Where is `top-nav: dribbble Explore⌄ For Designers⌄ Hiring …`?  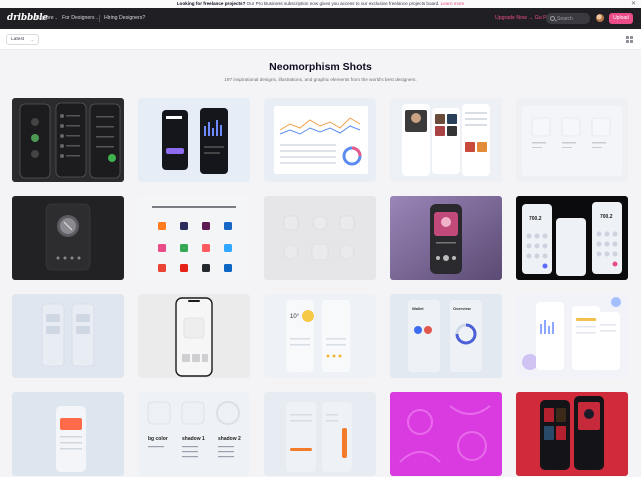
top-nav: dribbble Explore⌄ For Designers⌄ Hiring … is located at coordinates (320, 18).